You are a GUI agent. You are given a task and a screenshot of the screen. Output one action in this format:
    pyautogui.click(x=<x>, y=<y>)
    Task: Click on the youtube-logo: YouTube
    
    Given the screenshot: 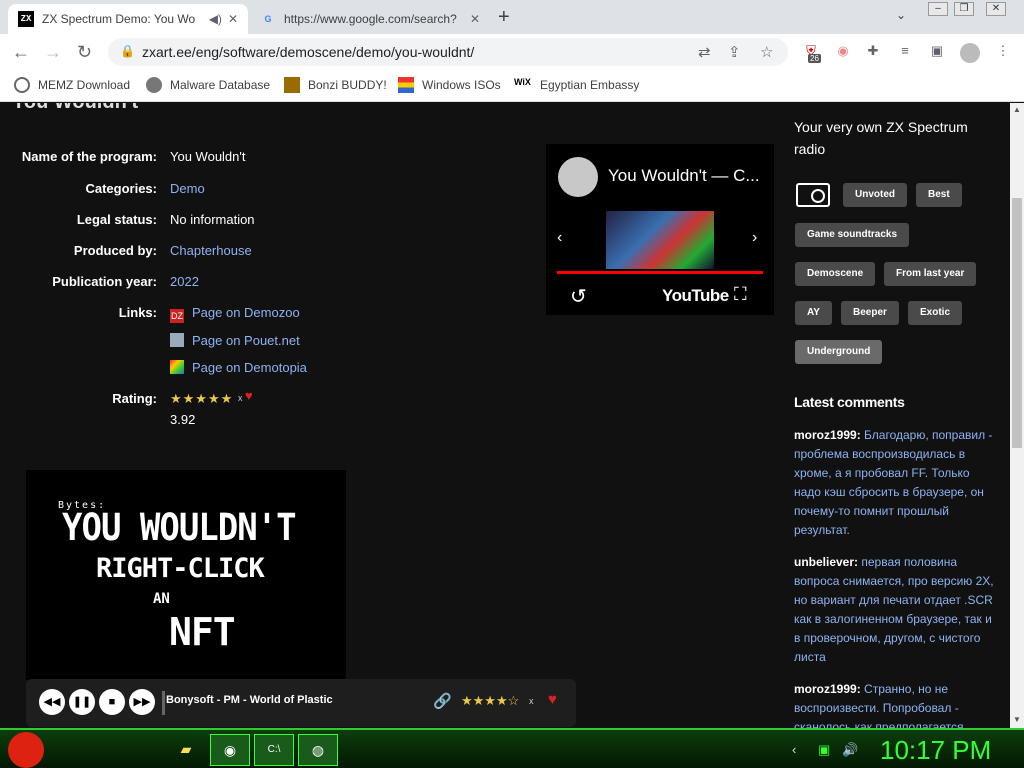 What is the action you would take?
    pyautogui.click(x=695, y=296)
    